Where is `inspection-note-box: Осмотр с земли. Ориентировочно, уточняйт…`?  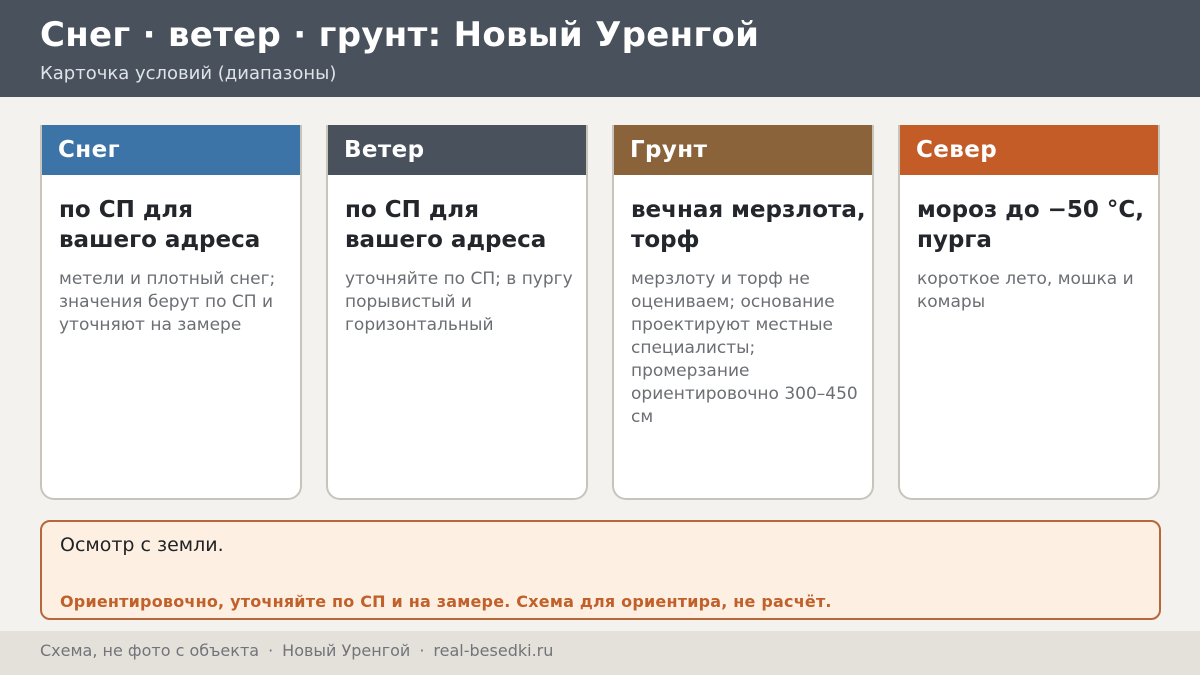
inspection-note-box: Осмотр с земли. Ориентировочно, уточняйт… is located at coordinates (600, 570).